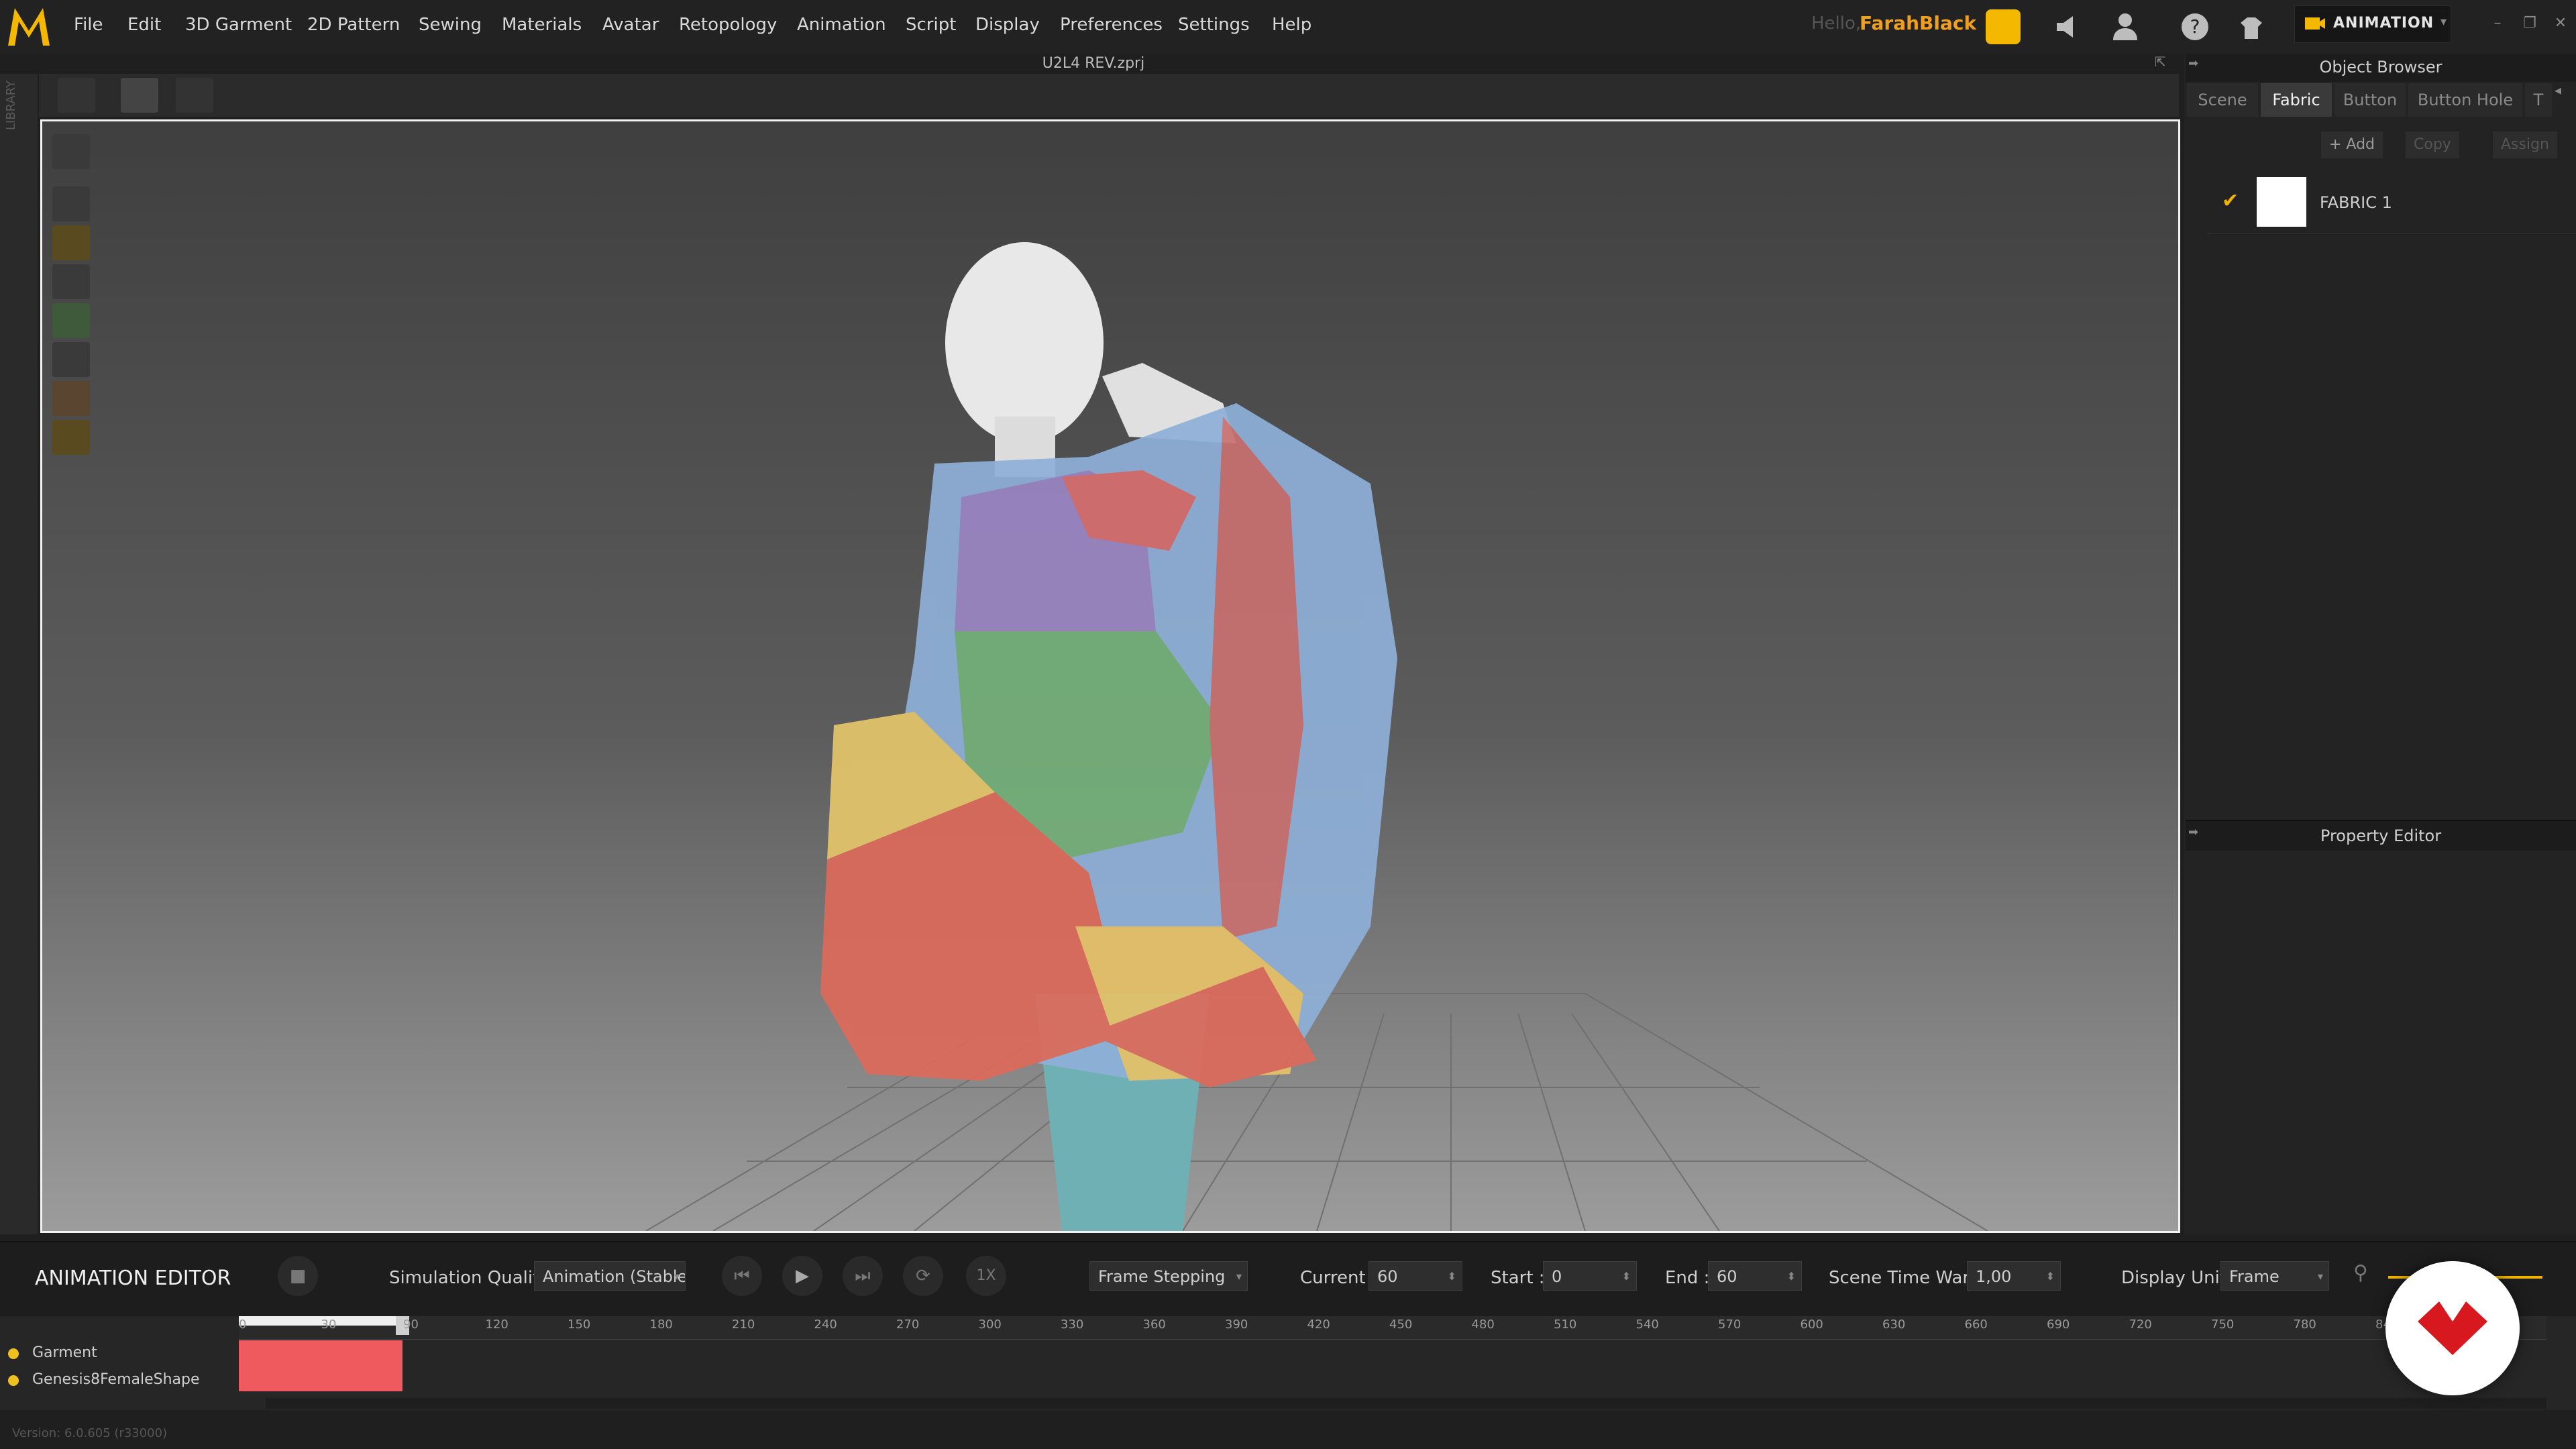 The width and height of the screenshot is (2576, 1449). What do you see at coordinates (825, 1325) in the screenshot?
I see `timeline-tick-label: 240` at bounding box center [825, 1325].